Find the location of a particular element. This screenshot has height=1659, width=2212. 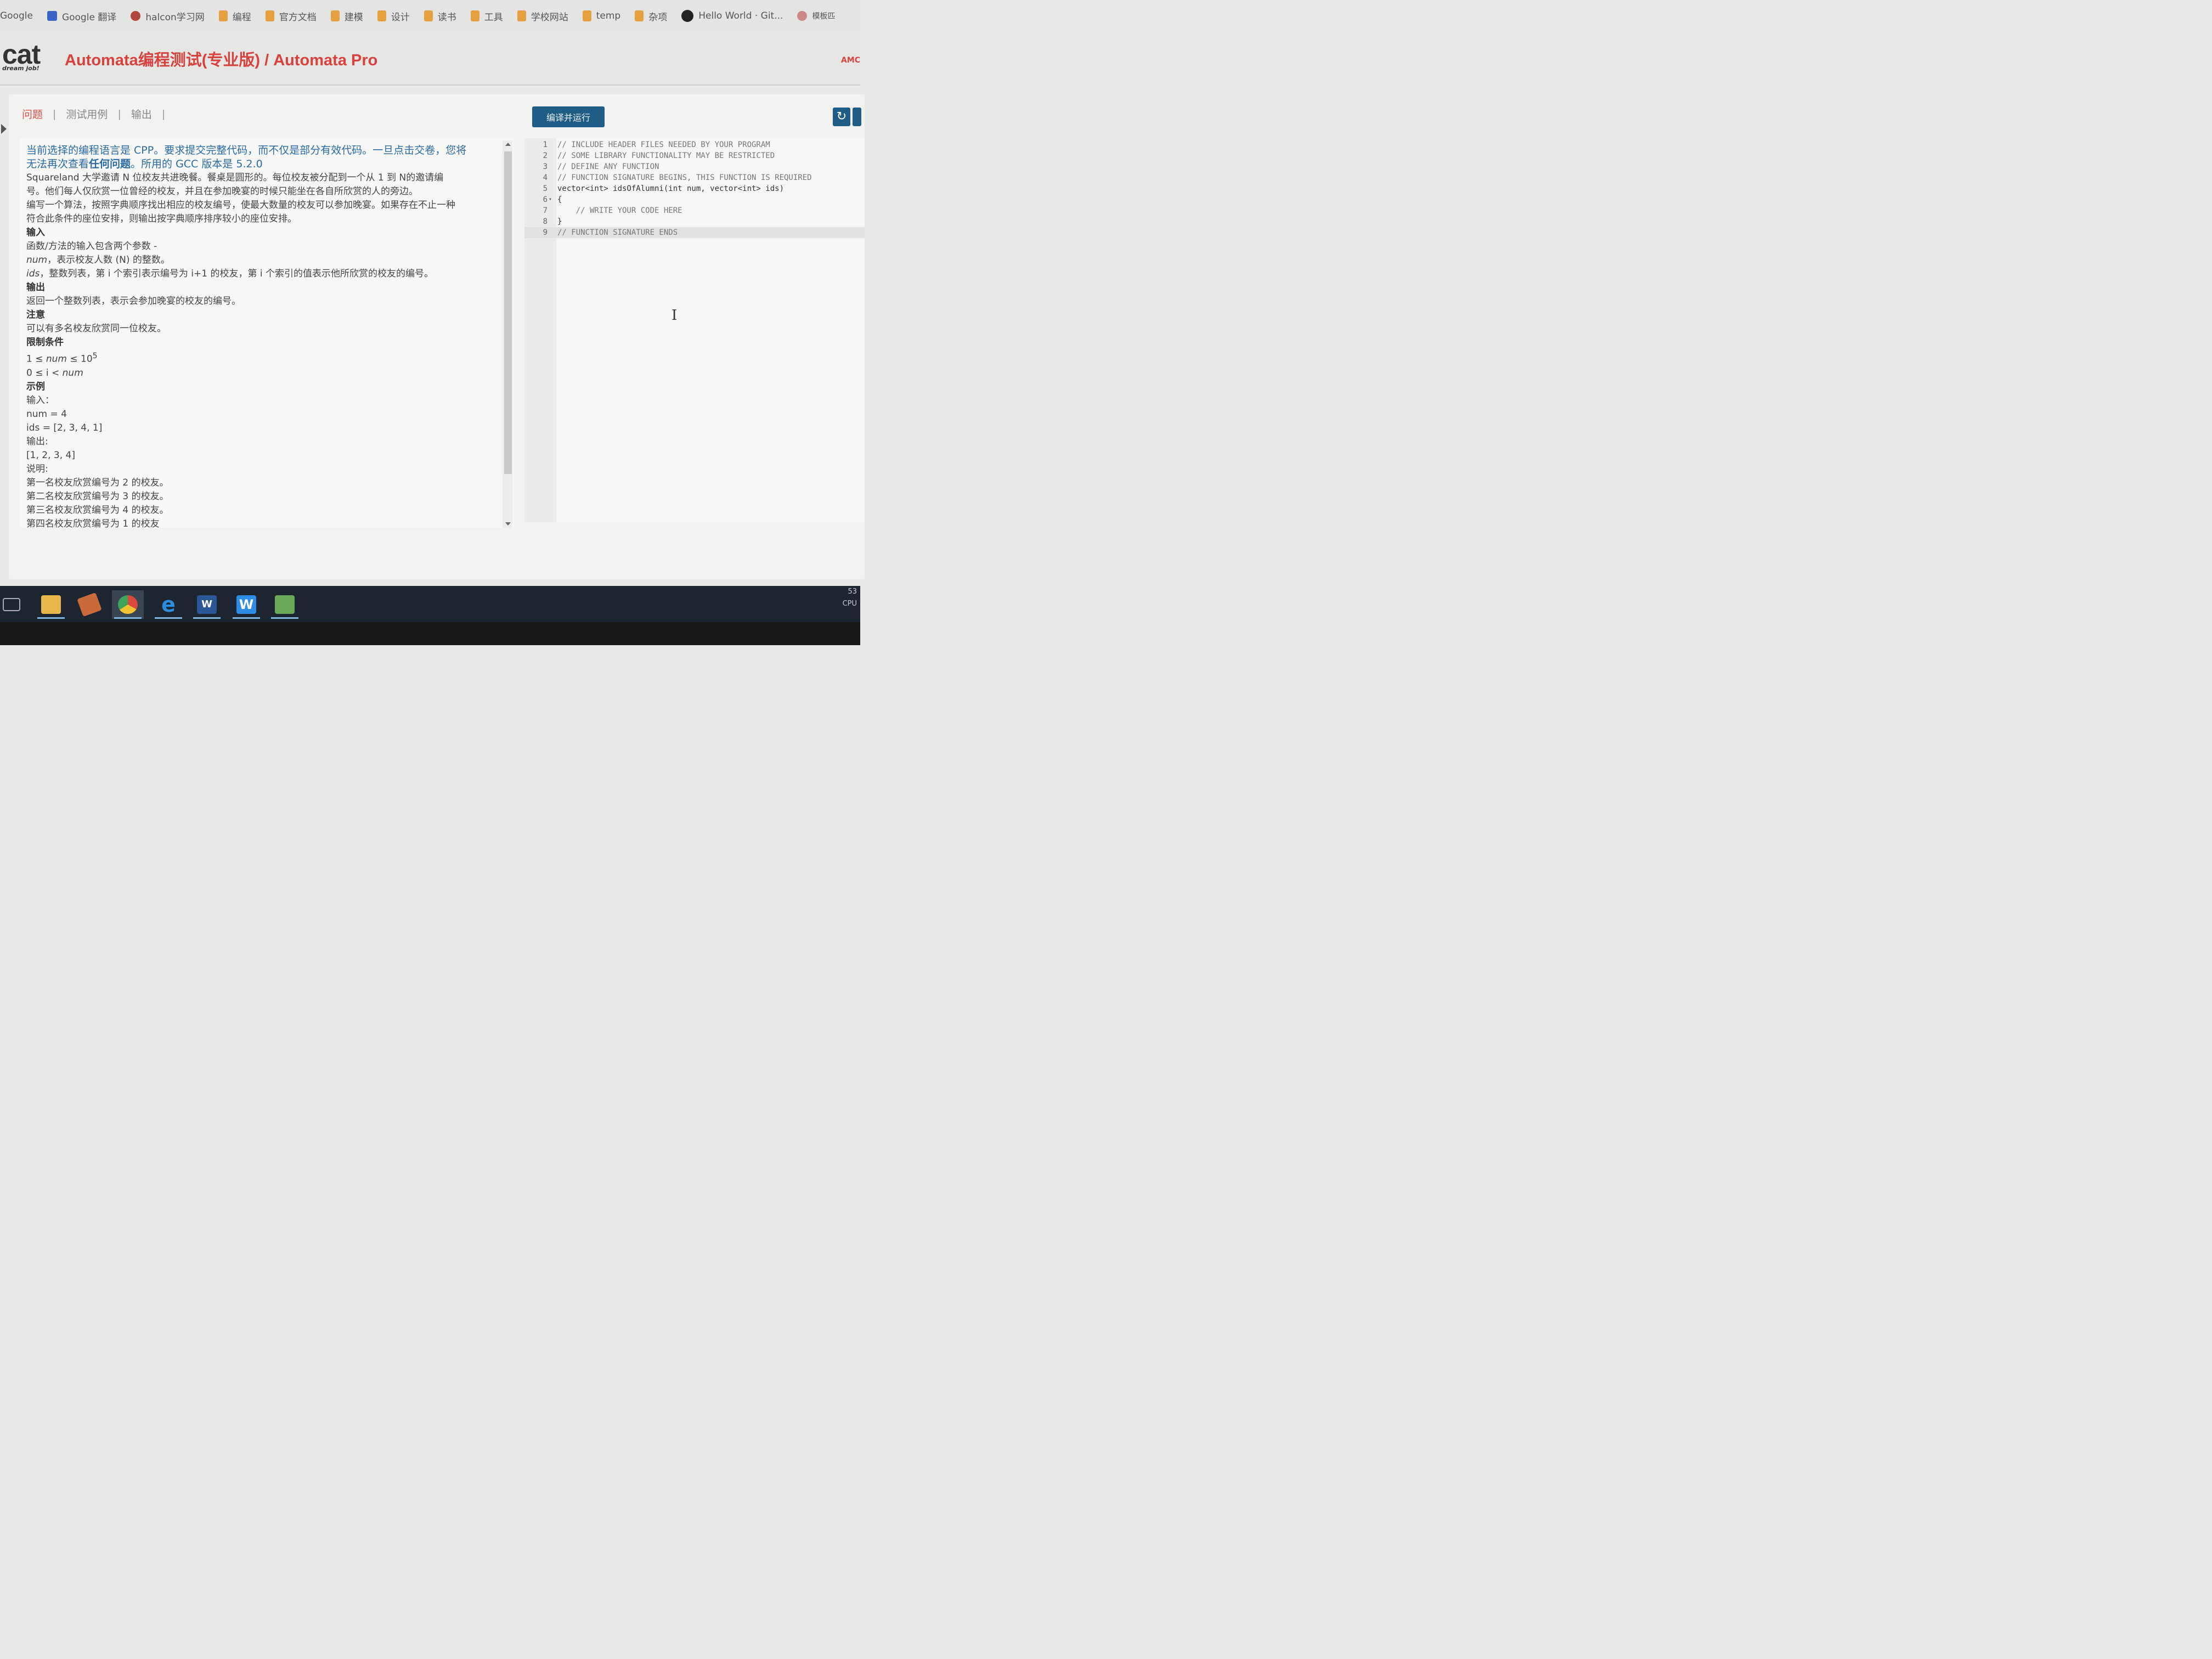

example-heading: 示例 is located at coordinates (36, 387).